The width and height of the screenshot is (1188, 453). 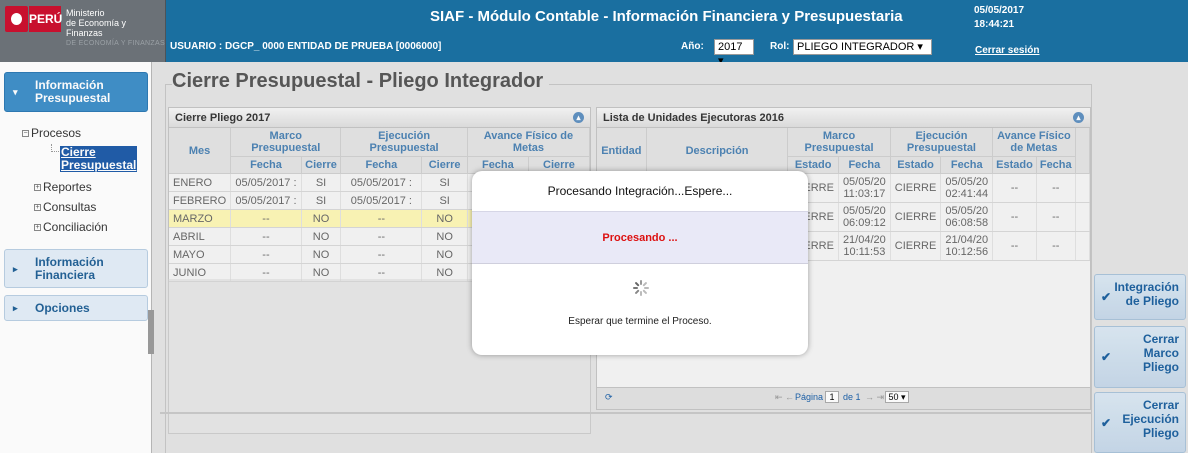 What do you see at coordinates (45, 19) in the screenshot?
I see `peru-brand: PERÚ` at bounding box center [45, 19].